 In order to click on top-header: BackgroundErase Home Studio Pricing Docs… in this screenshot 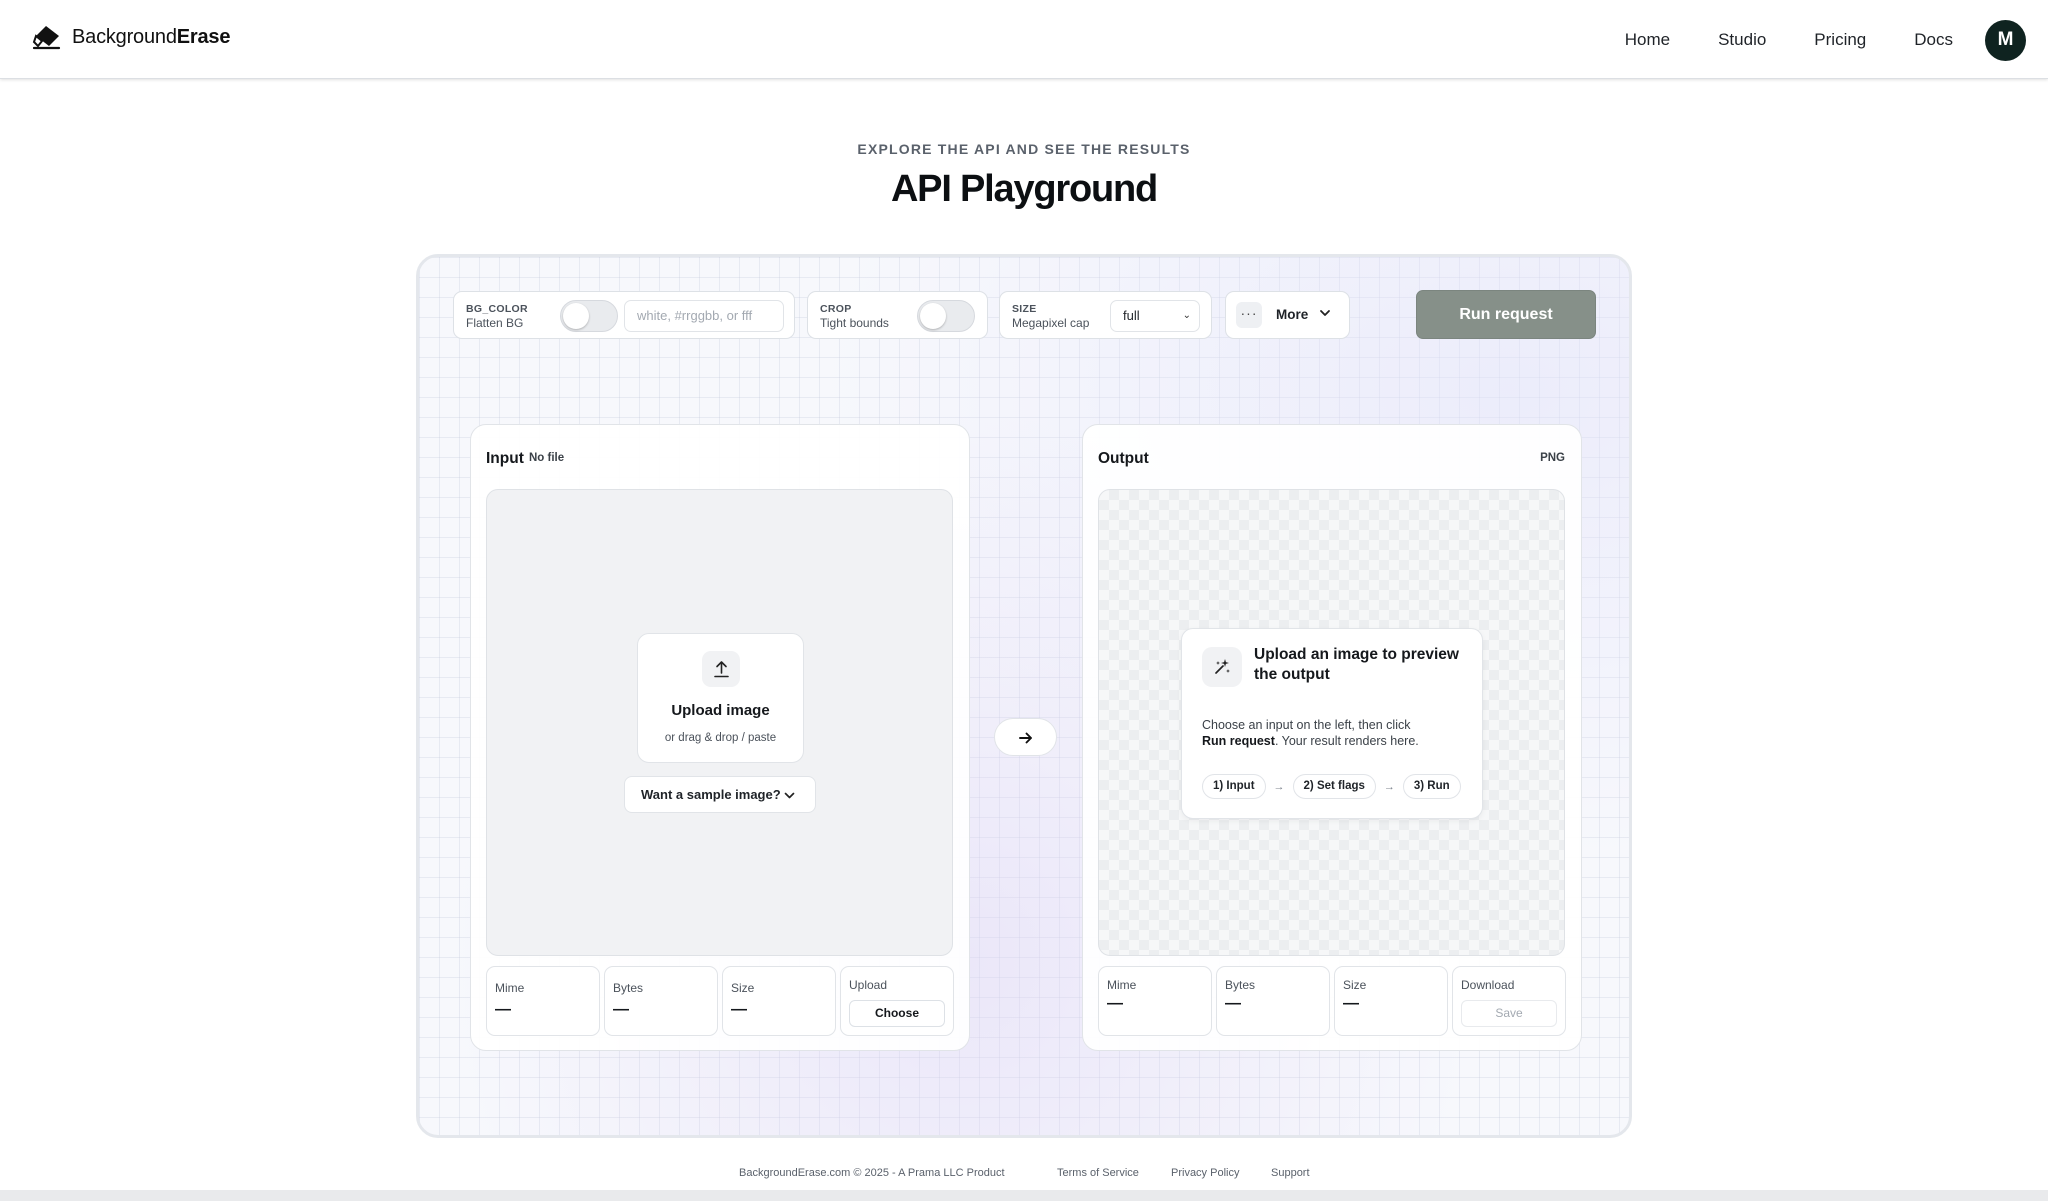, I will do `click(1024, 39)`.